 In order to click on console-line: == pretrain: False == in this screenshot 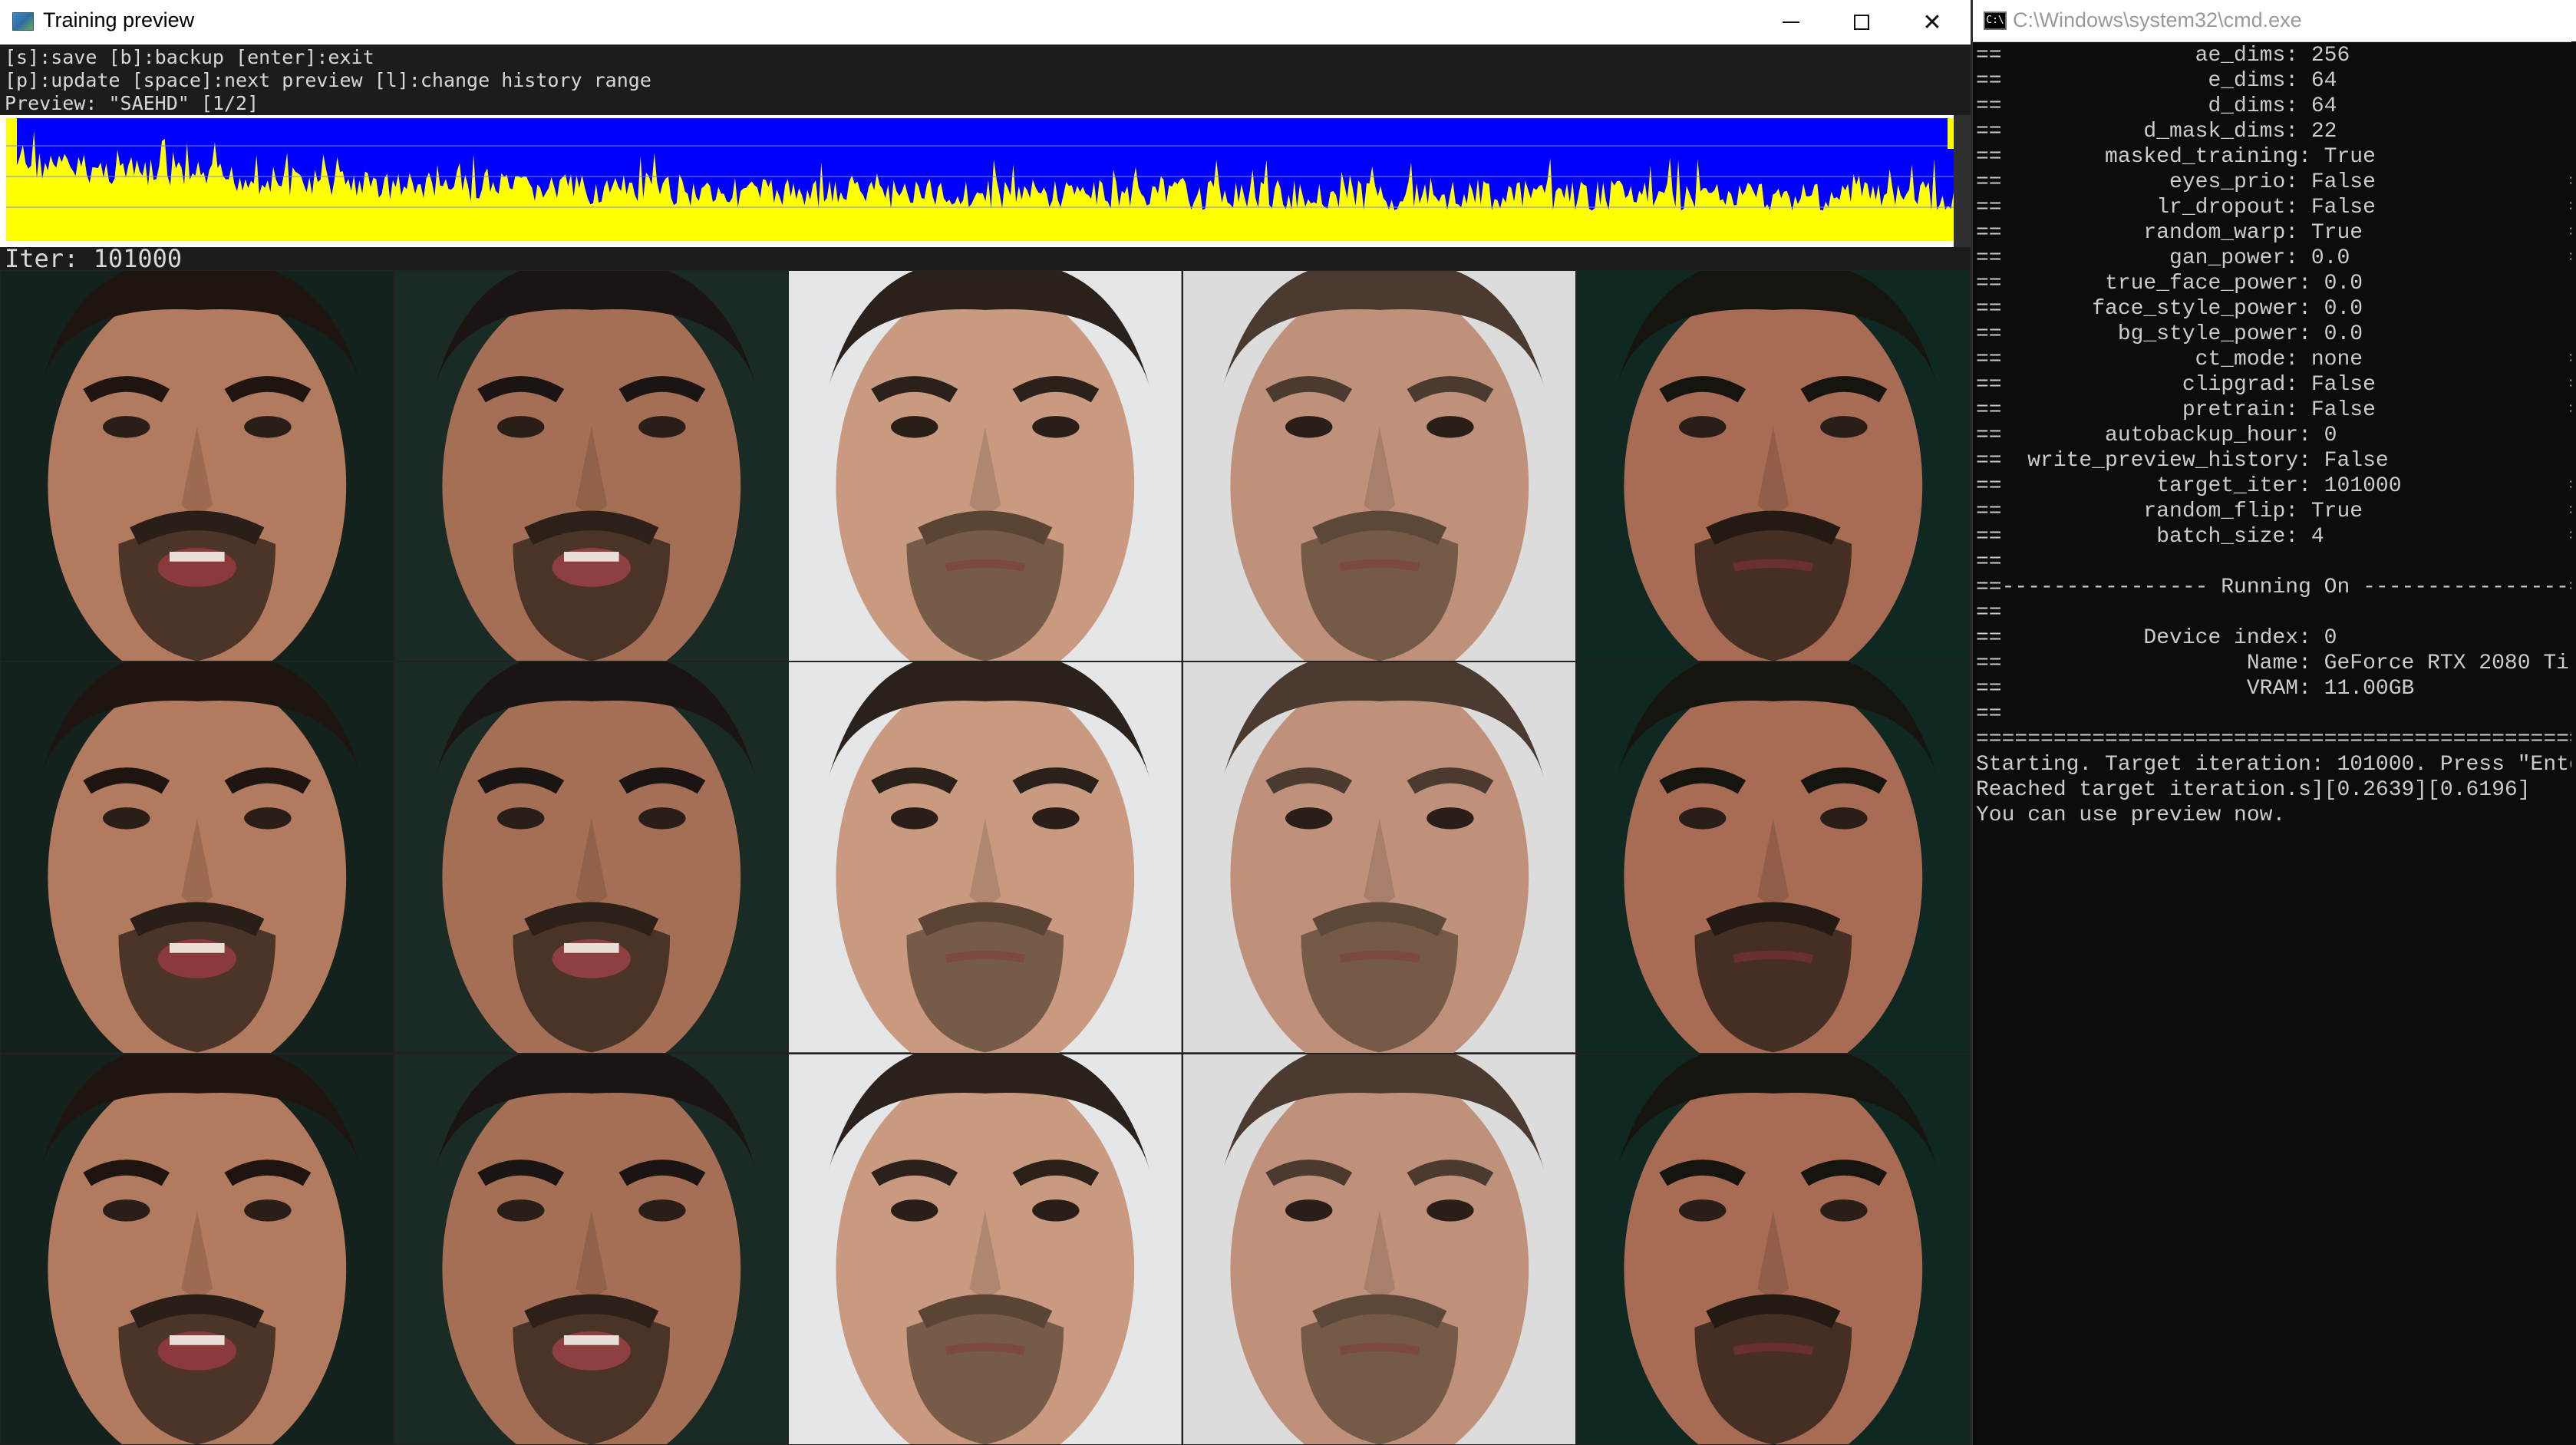, I will do `click(2275, 410)`.